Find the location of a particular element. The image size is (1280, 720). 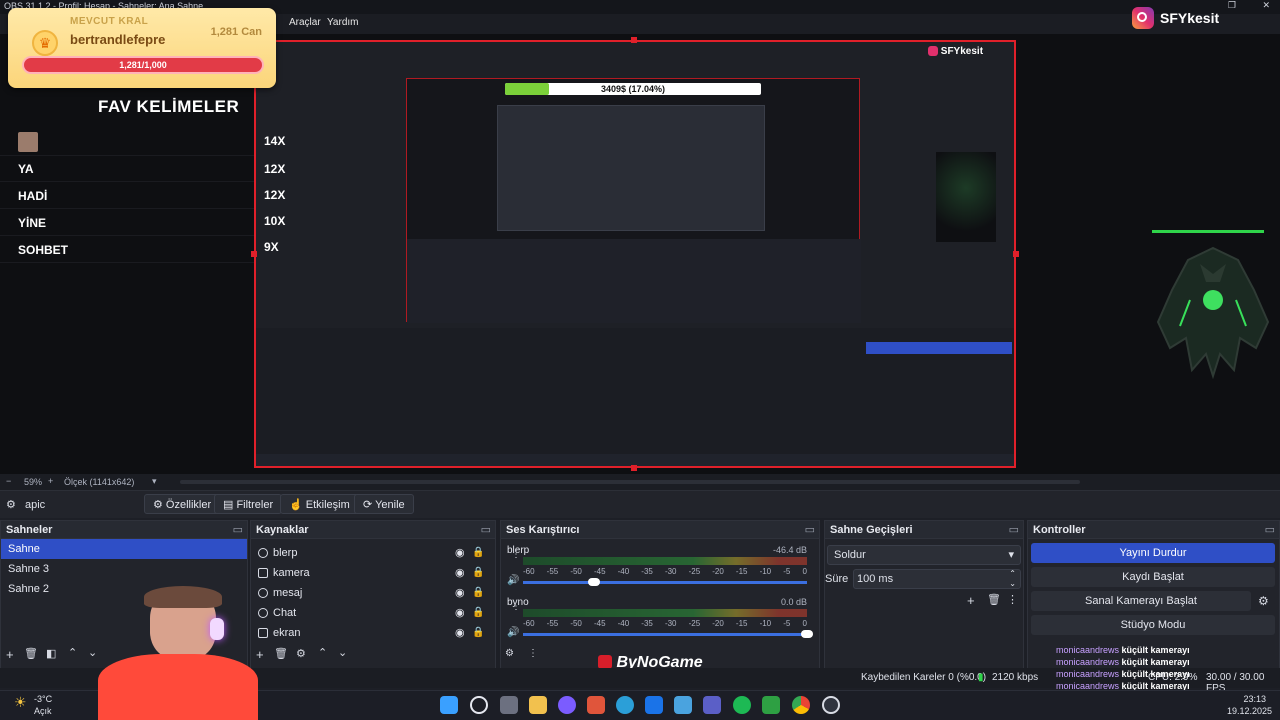

fav-count: 12X is located at coordinates (275, 195).